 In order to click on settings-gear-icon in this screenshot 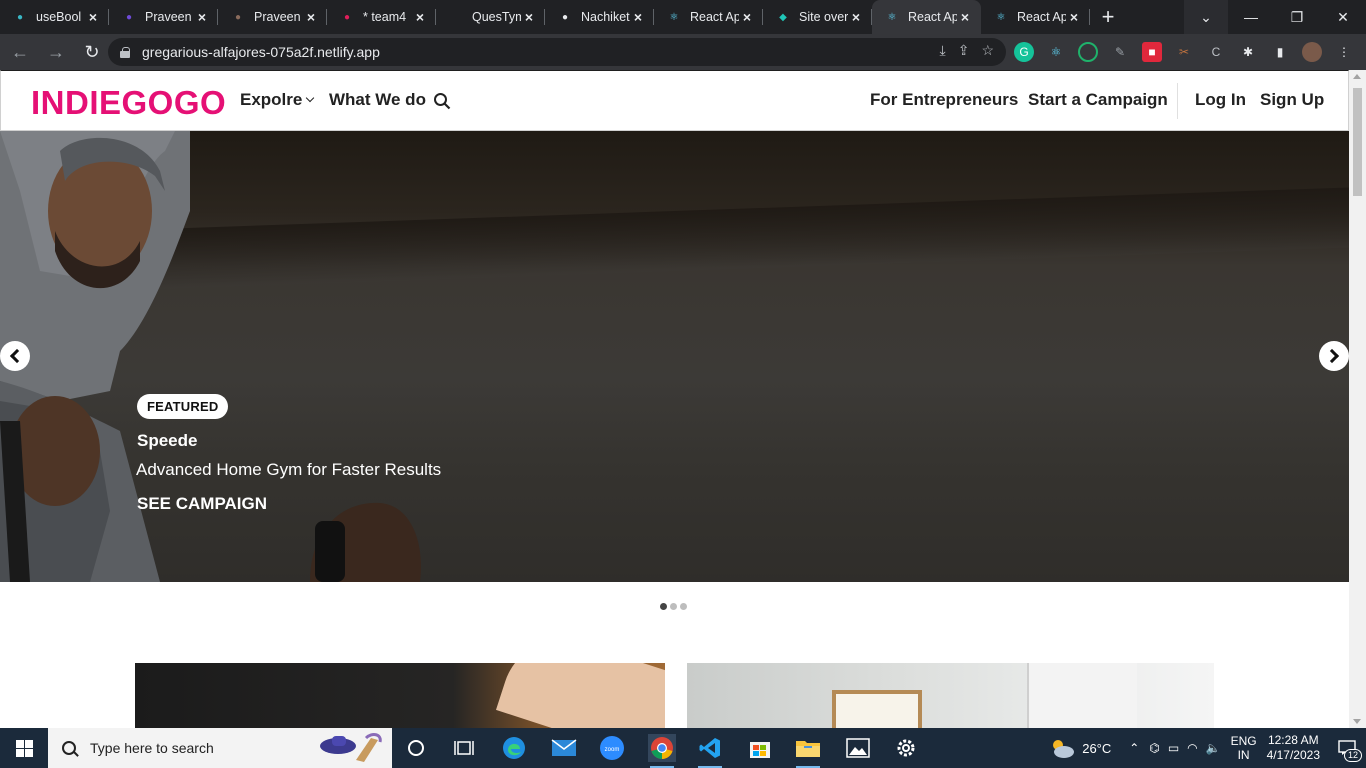, I will do `click(906, 748)`.